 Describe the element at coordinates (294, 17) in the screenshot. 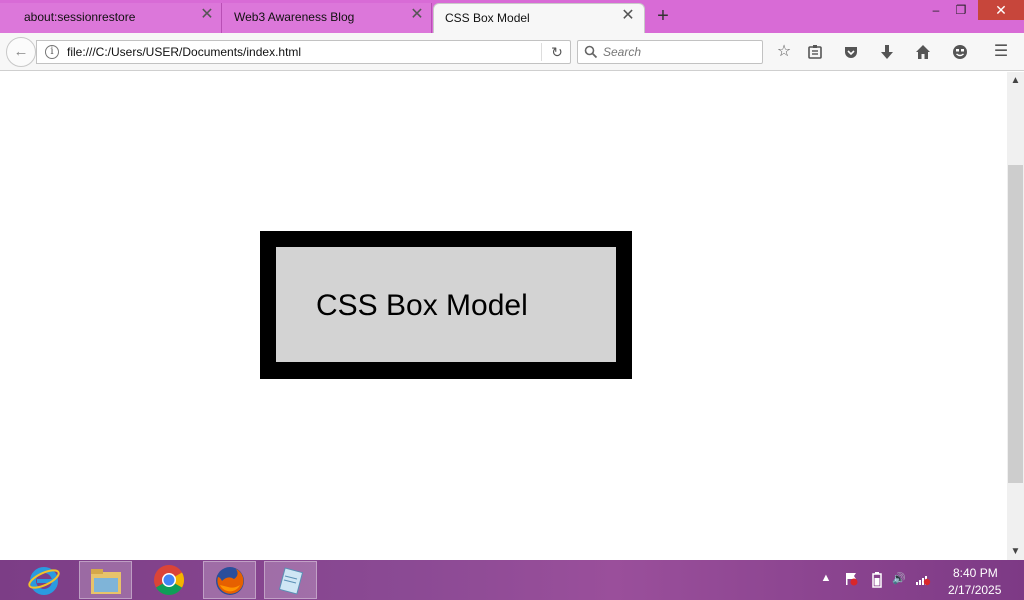

I see `tab-label: Web3 Awareness Blog` at that location.